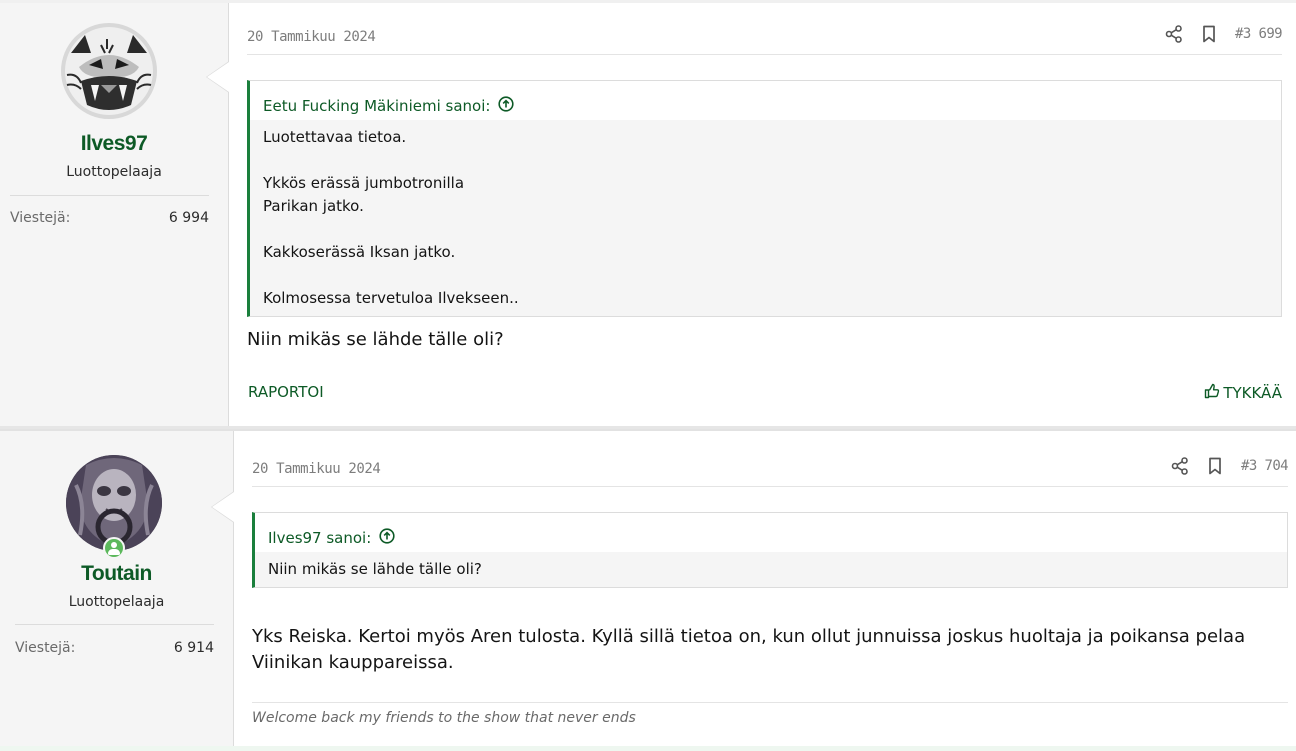 This screenshot has width=1296, height=751. What do you see at coordinates (1230, 466) in the screenshot?
I see `post-header-actions: #3 704` at bounding box center [1230, 466].